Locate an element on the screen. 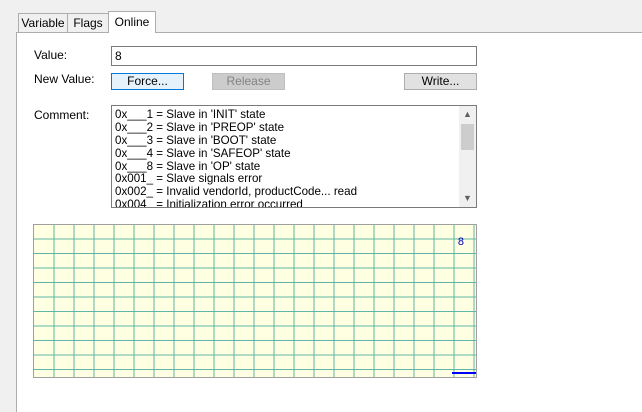 The width and height of the screenshot is (642, 412). new-value-label: New Value: is located at coordinates (64, 79).